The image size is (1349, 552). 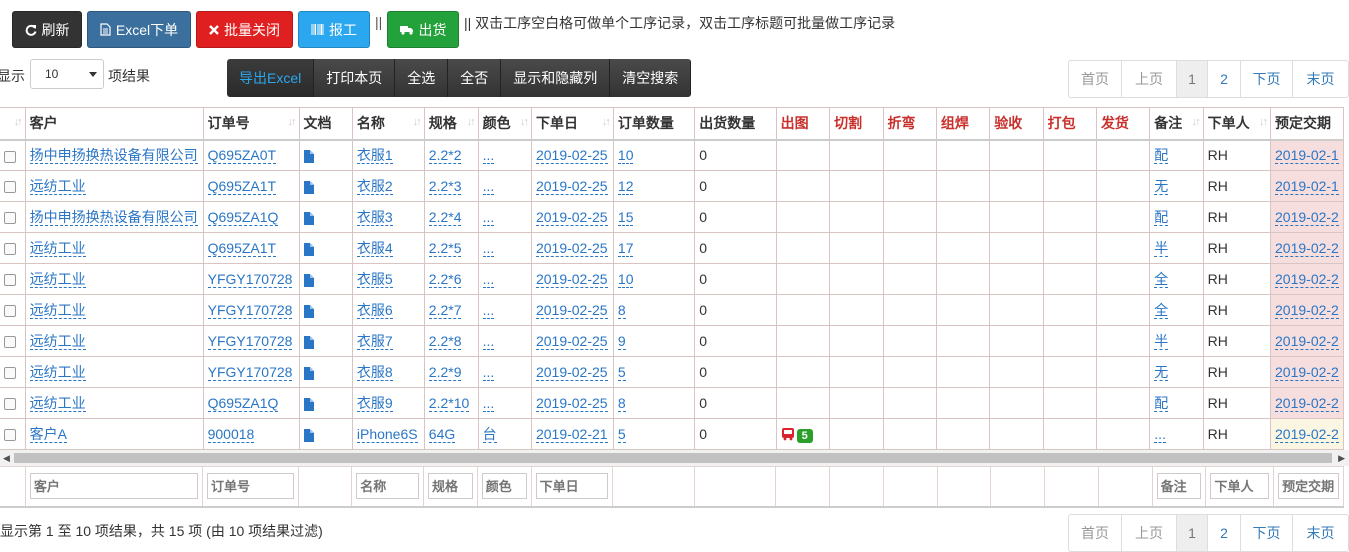 I want to click on step-cell-drawing: 5, so click(x=803, y=434).